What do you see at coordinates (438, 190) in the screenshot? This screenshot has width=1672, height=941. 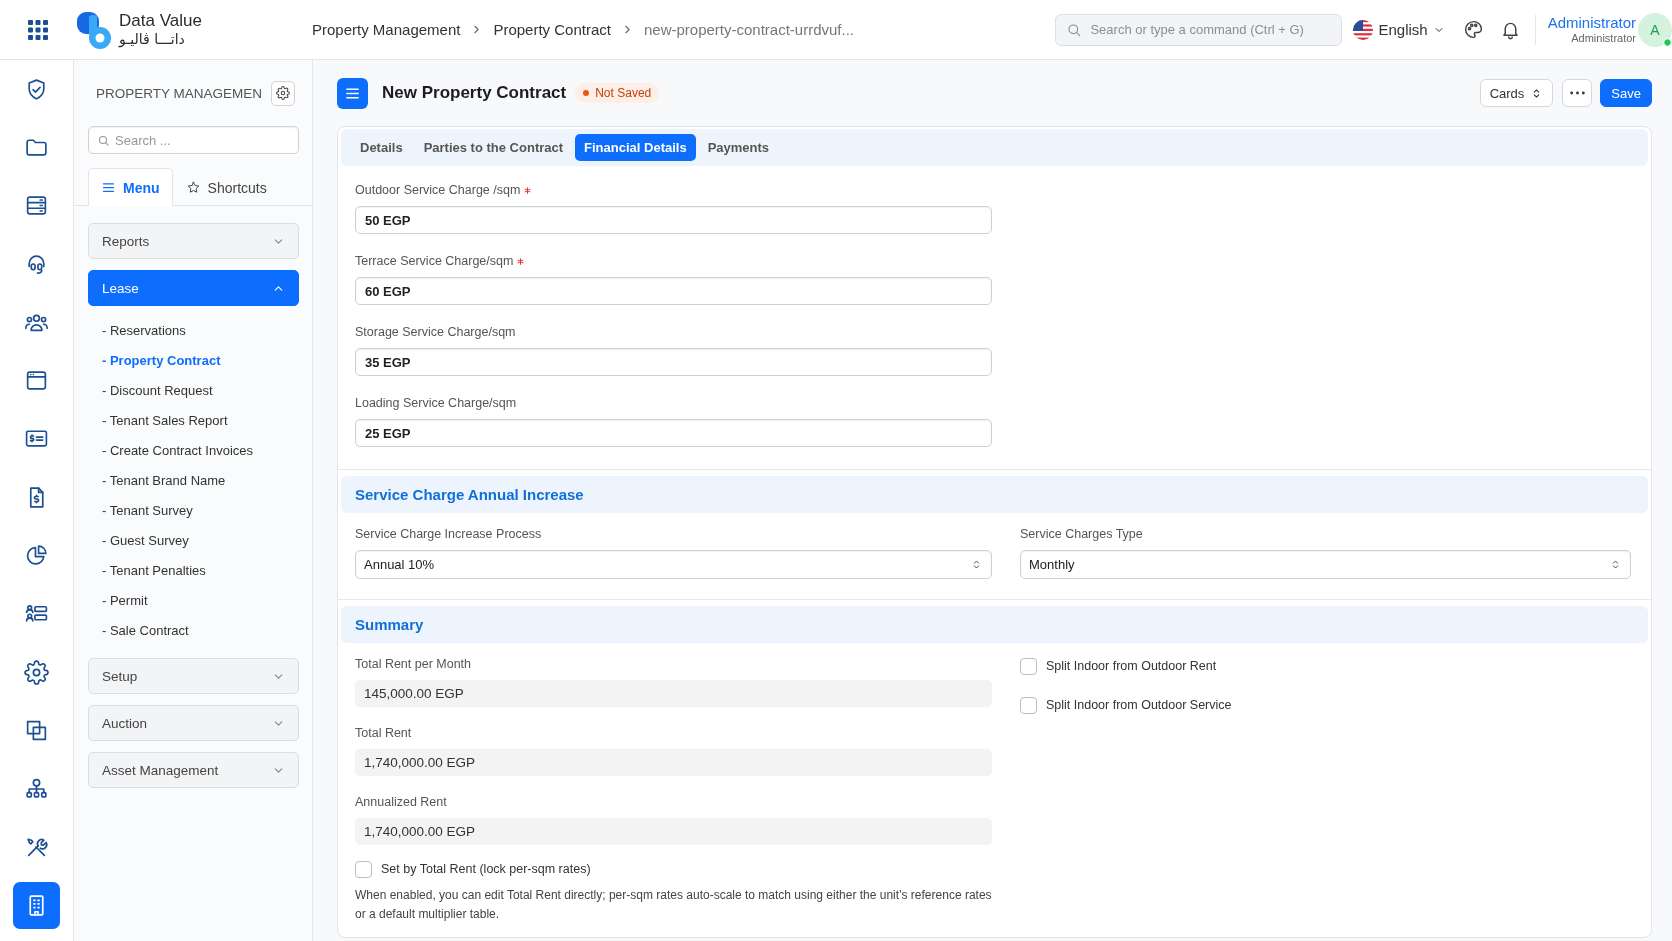 I see `field-label: Outdoor Service Charge /sqm` at bounding box center [438, 190].